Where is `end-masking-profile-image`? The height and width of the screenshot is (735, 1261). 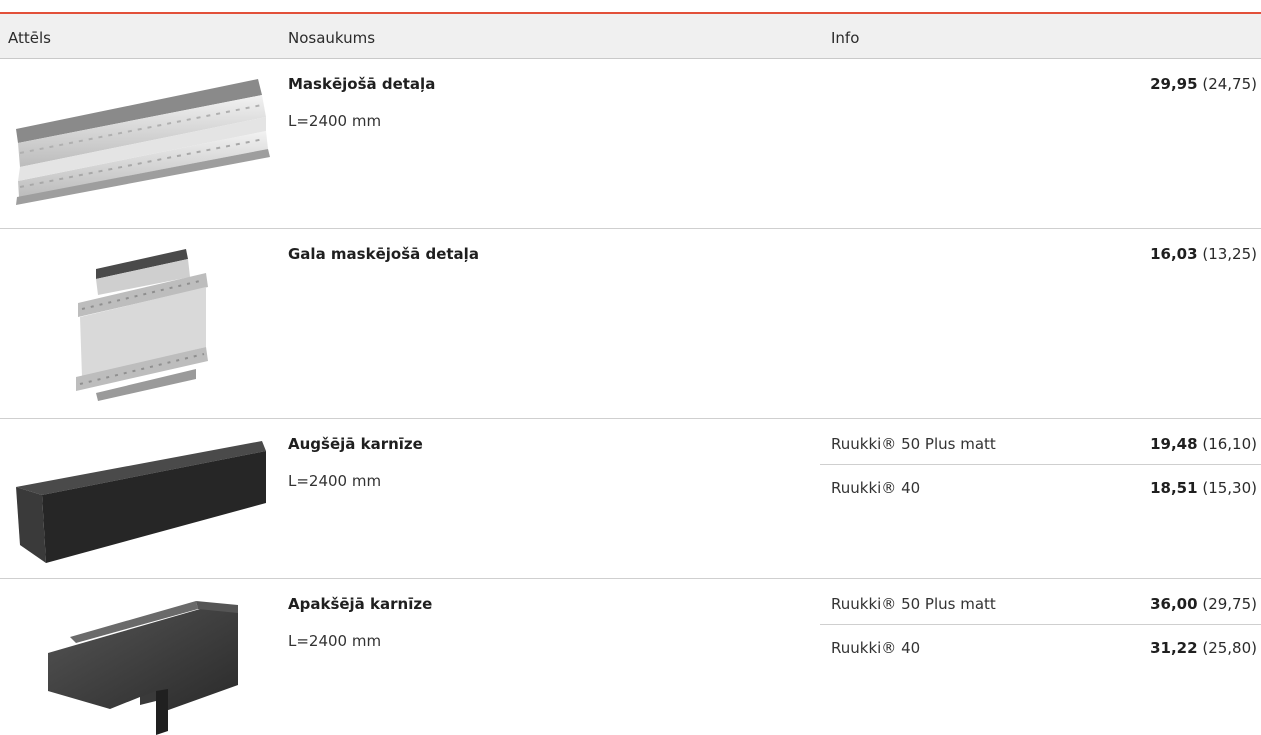 end-masking-profile-image is located at coordinates (142, 325).